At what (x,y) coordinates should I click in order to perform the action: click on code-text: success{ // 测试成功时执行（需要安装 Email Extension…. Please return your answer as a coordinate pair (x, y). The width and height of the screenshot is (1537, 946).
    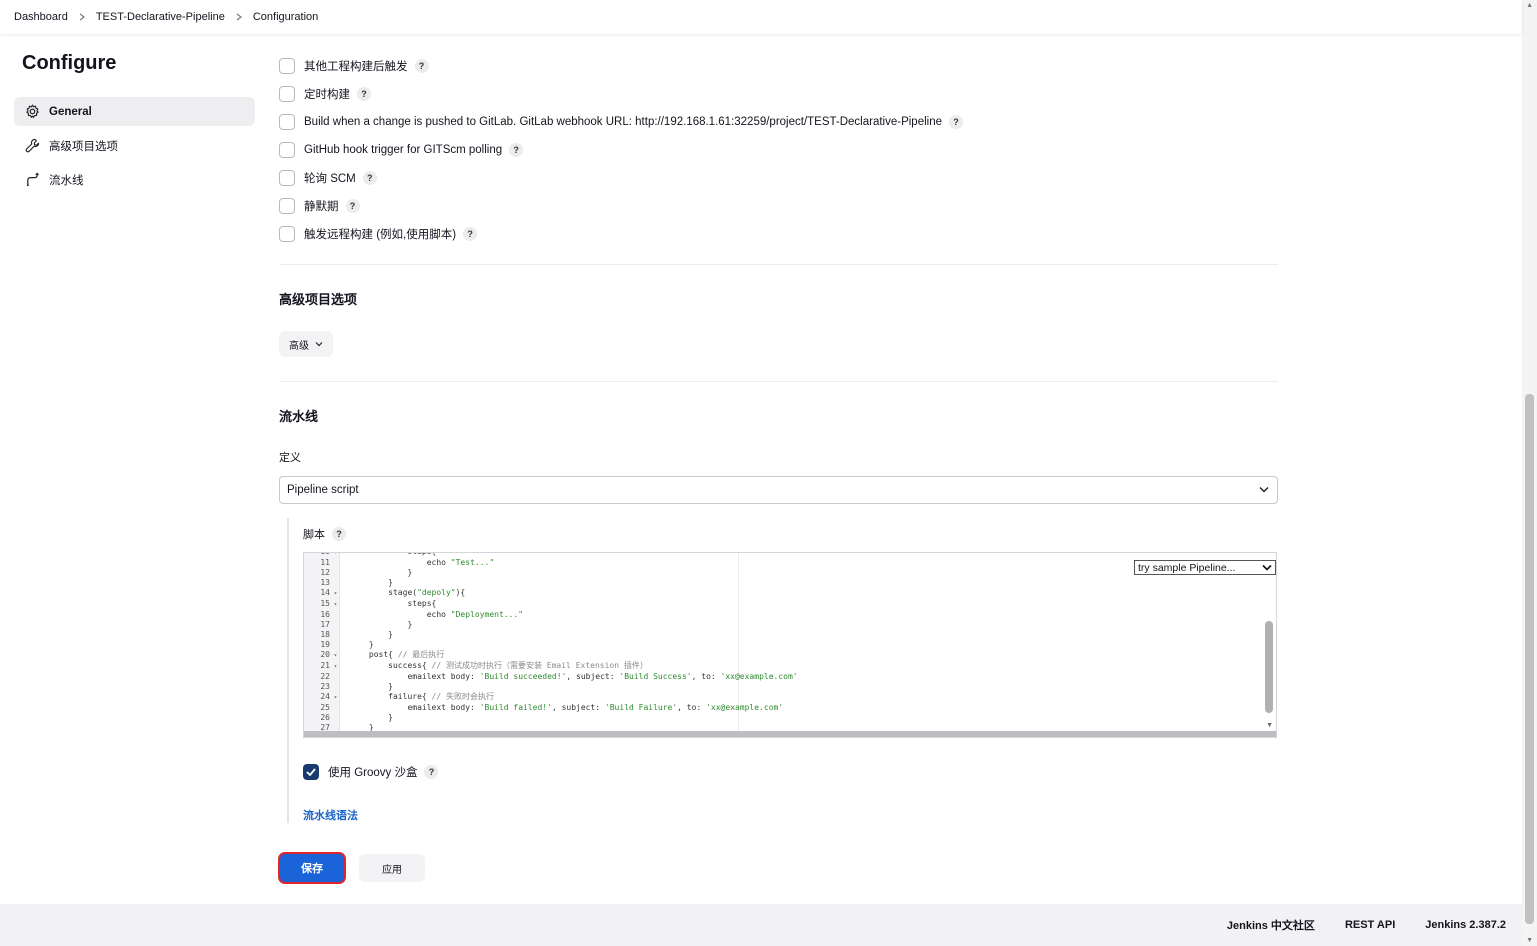
    Looking at the image, I should click on (518, 665).